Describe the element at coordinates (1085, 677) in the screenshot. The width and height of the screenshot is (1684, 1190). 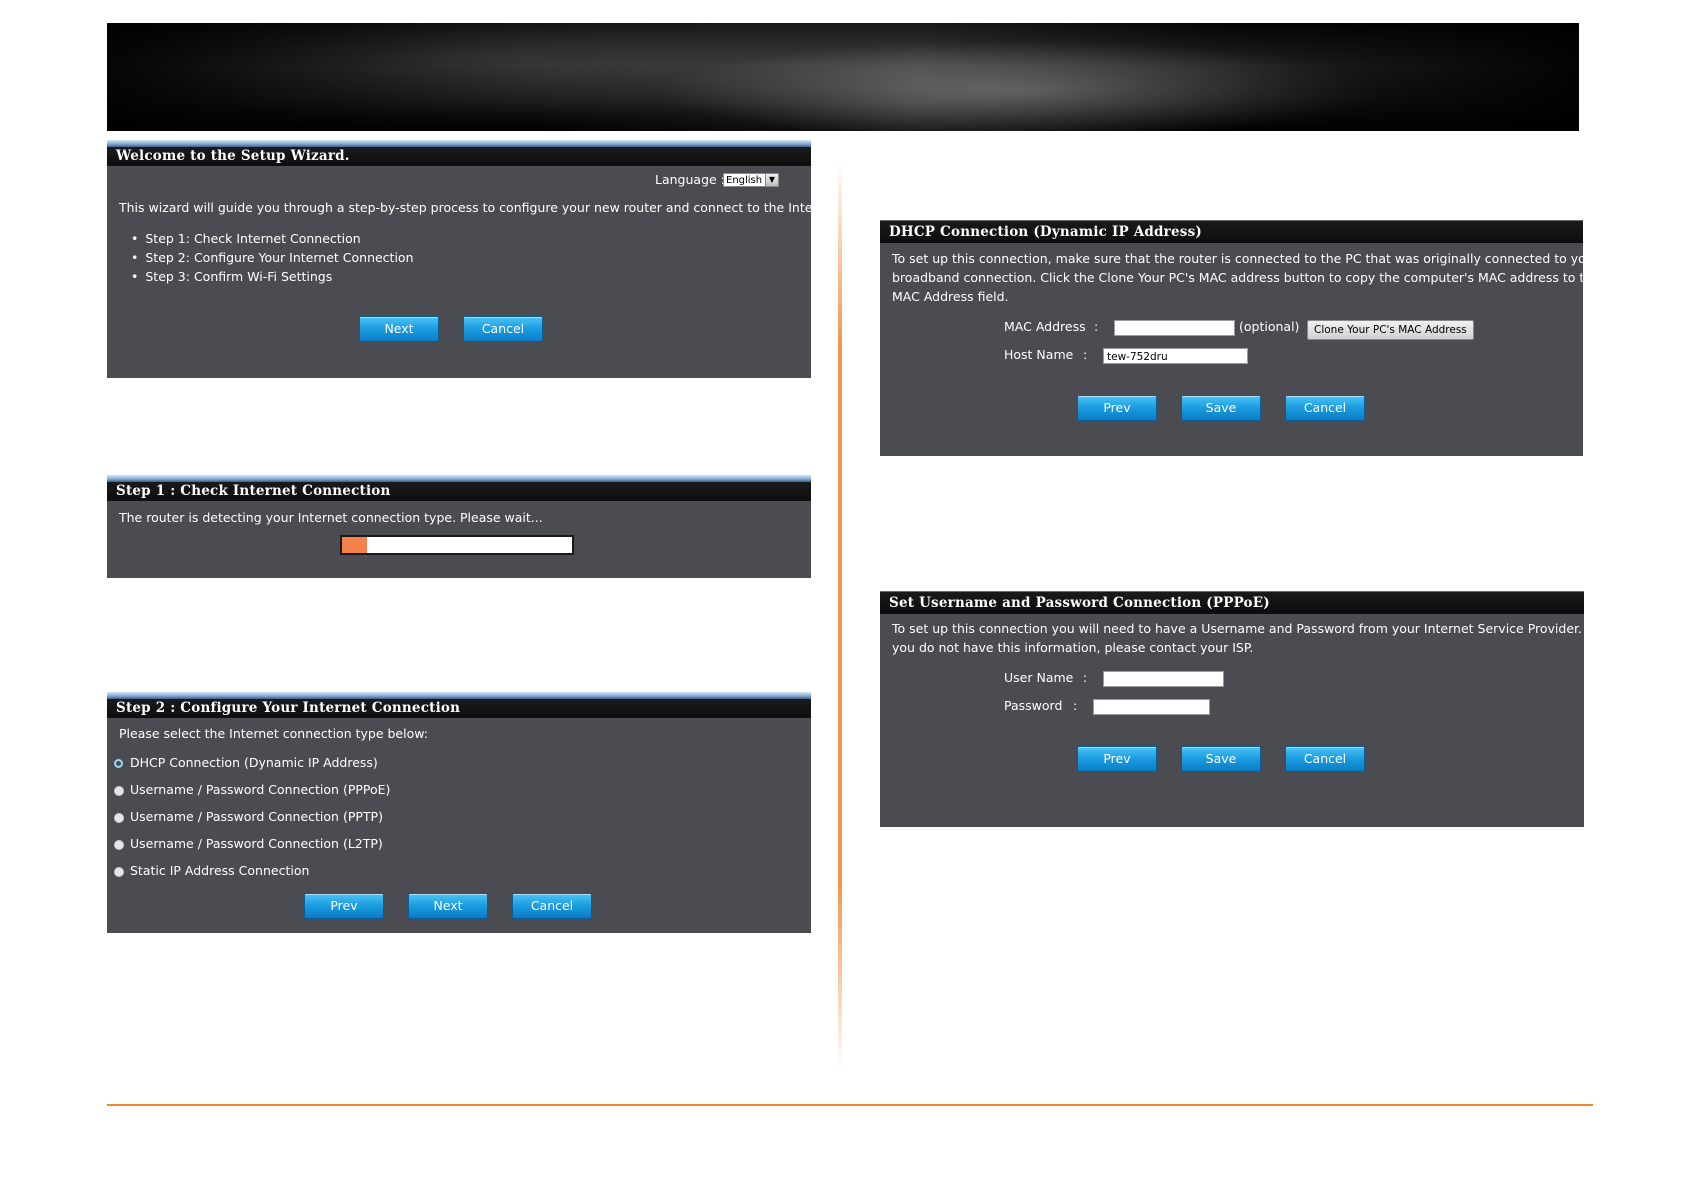
I see `user-colon: :` at that location.